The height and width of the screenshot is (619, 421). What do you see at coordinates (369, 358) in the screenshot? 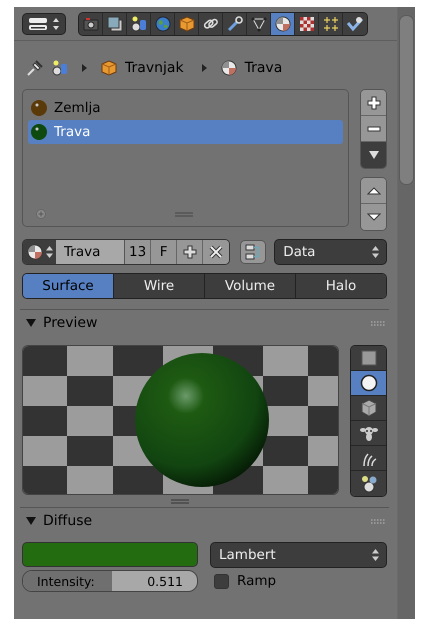
I see `square-icon` at bounding box center [369, 358].